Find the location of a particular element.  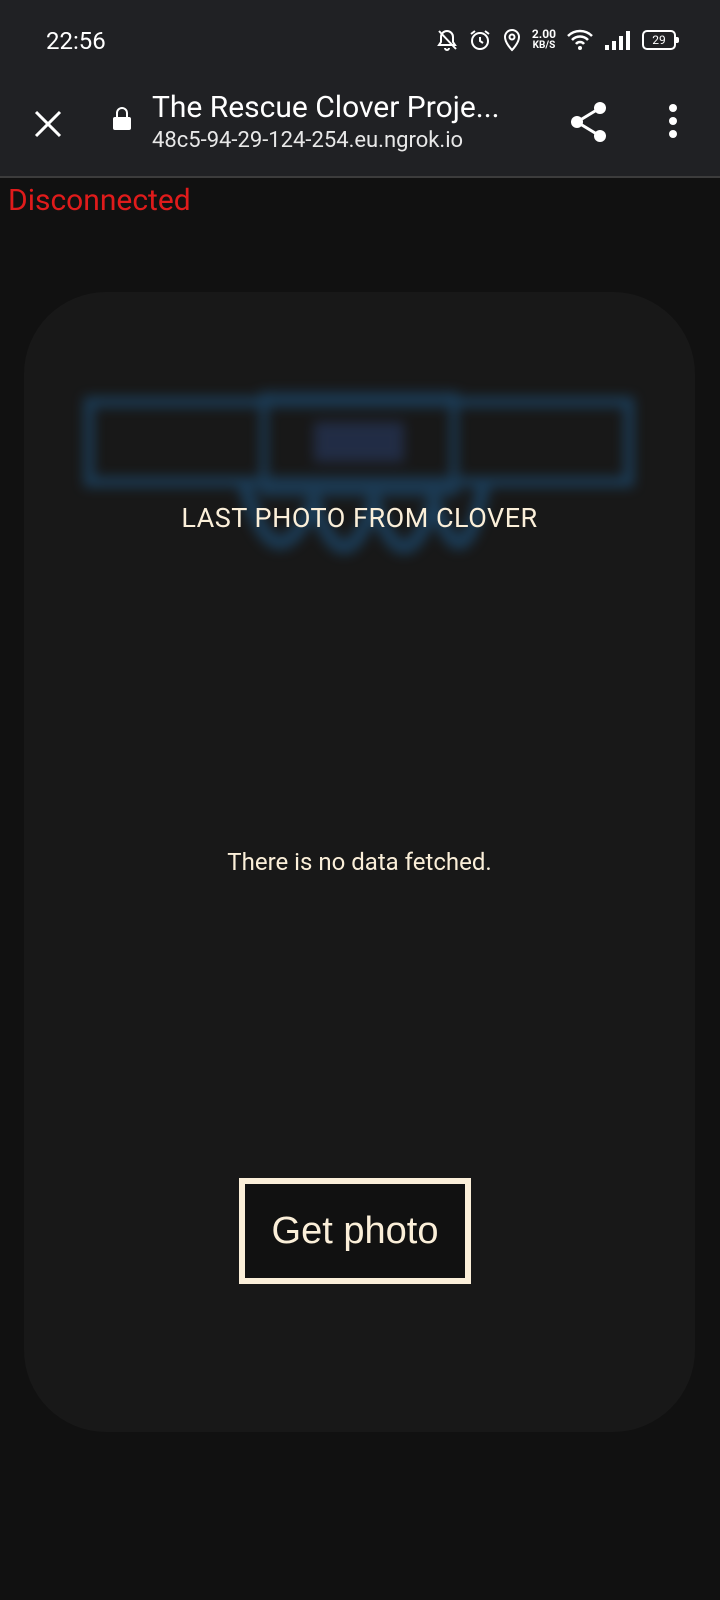

share-icon is located at coordinates (589, 122).